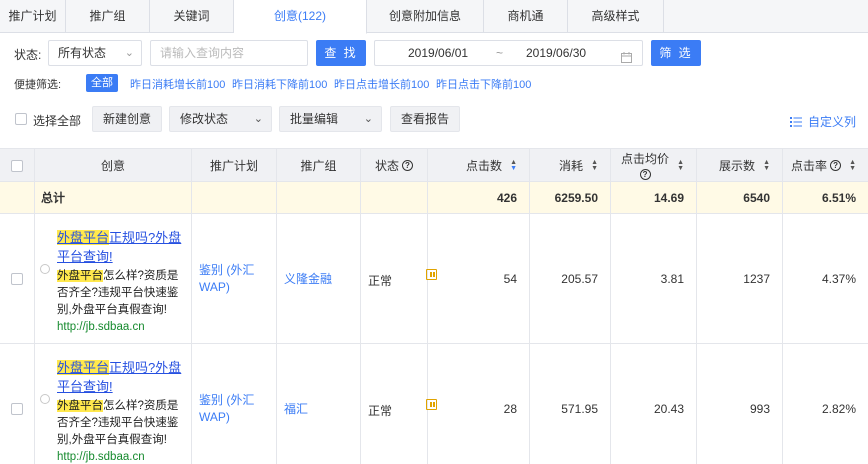  I want to click on date-end: 2019/06/30, so click(556, 53).